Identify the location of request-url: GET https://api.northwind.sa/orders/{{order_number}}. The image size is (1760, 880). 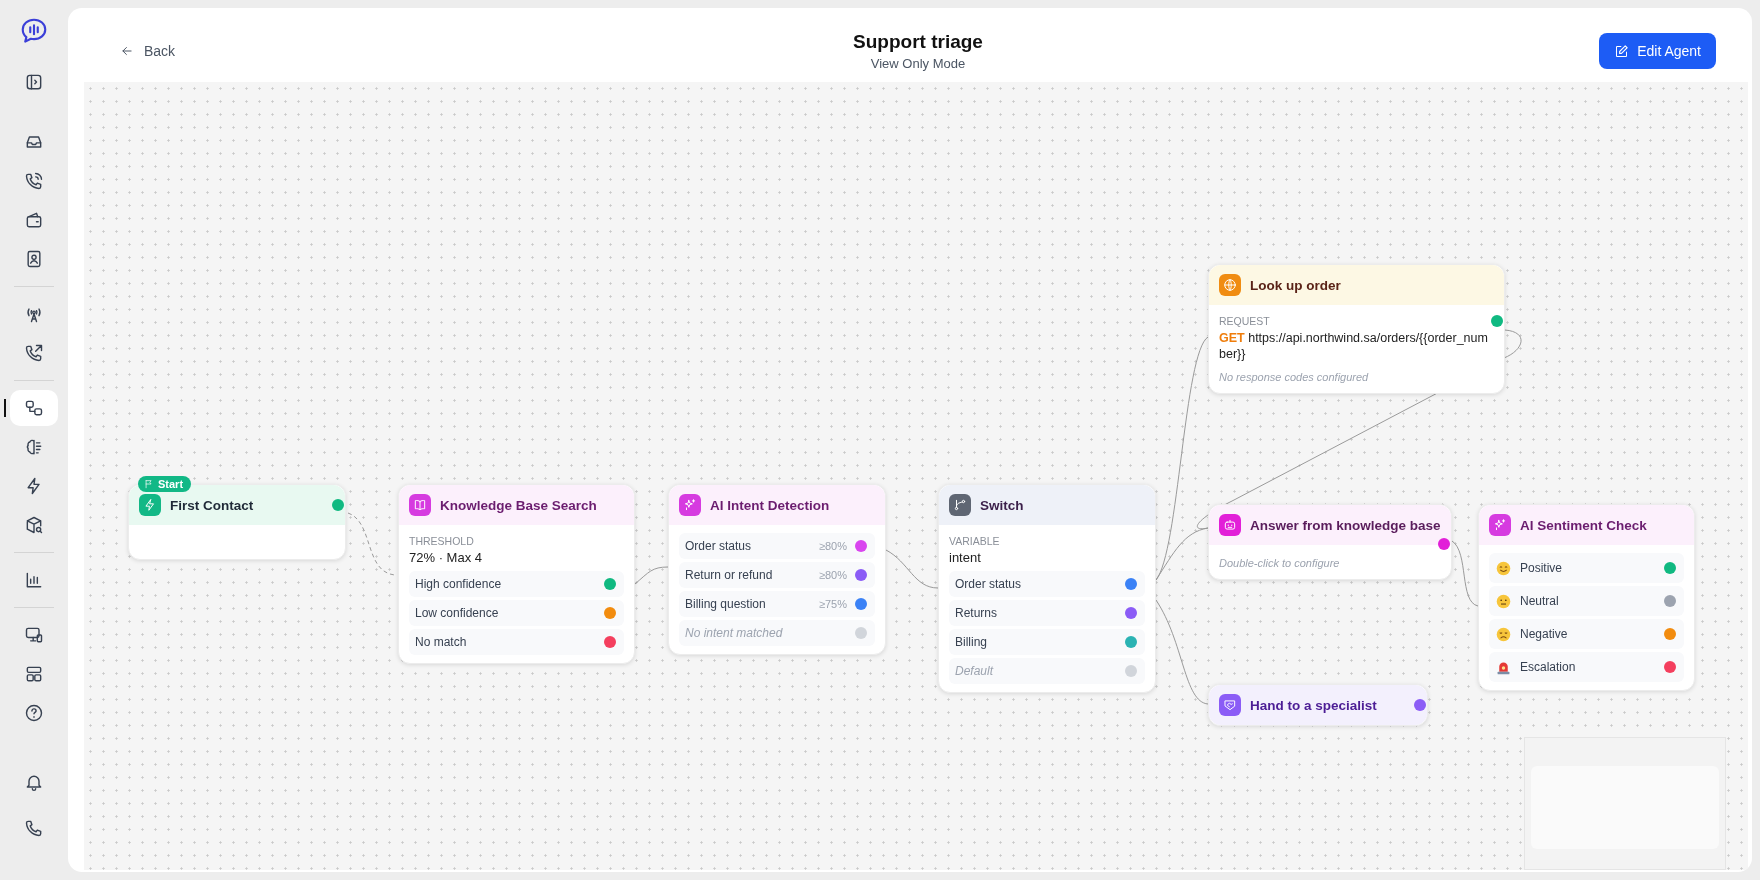
(1354, 346).